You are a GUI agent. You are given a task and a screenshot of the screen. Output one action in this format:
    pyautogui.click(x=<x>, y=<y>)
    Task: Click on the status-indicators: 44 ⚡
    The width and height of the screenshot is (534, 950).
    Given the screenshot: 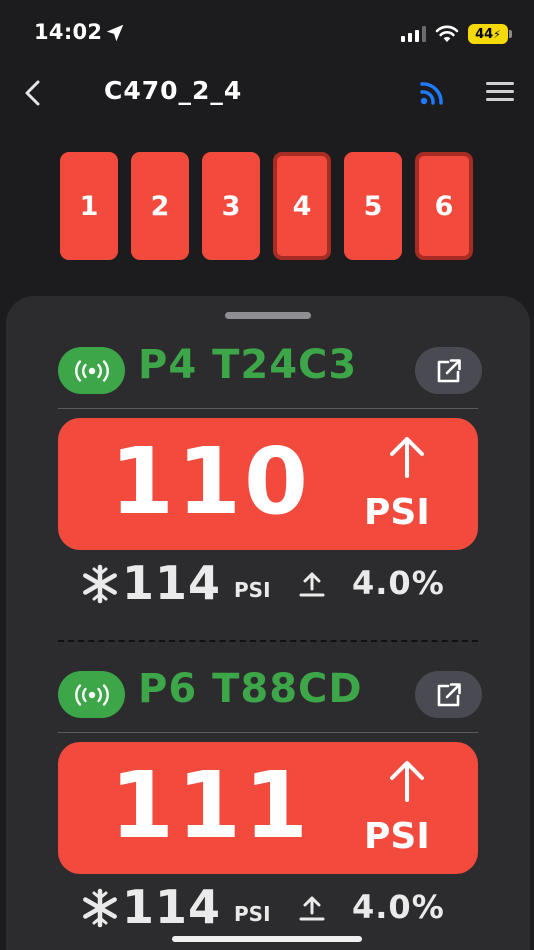 What is the action you would take?
    pyautogui.click(x=456, y=34)
    